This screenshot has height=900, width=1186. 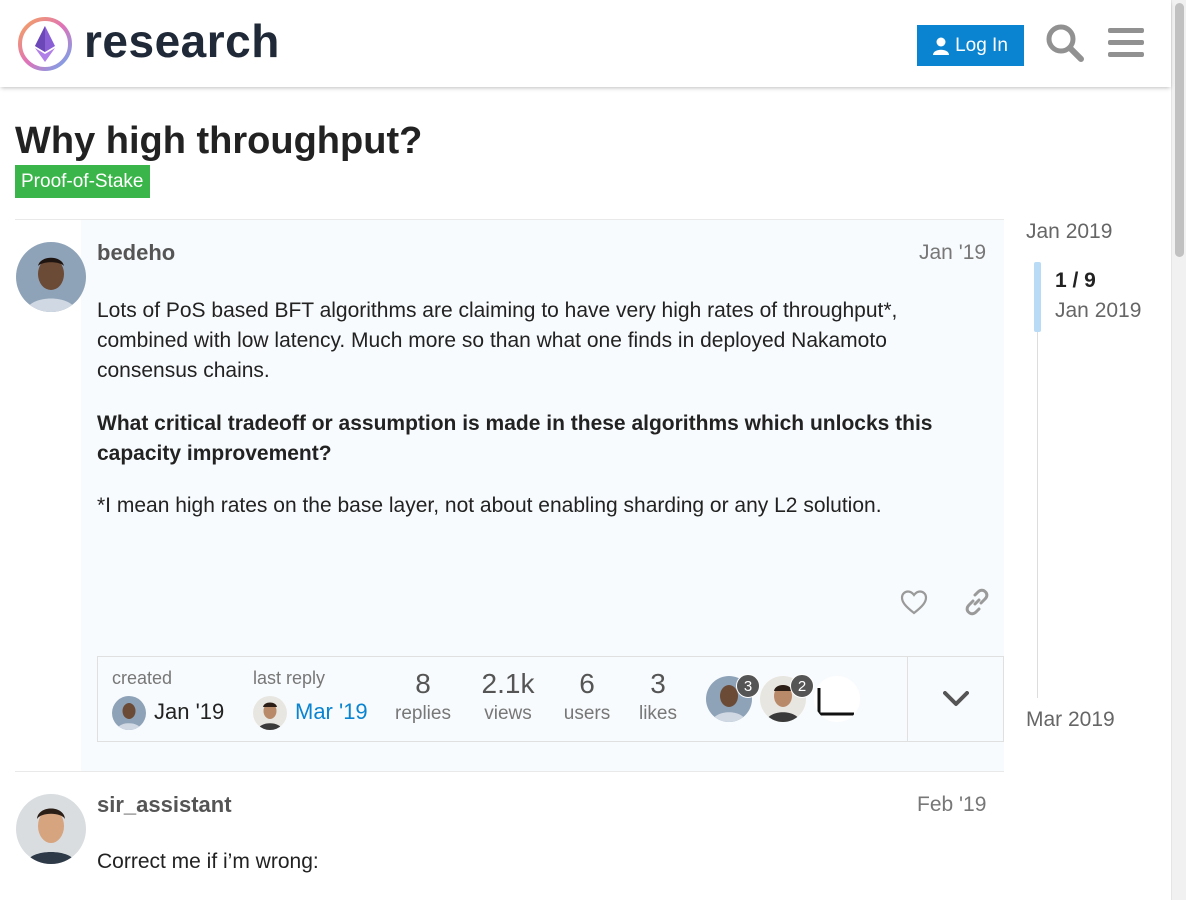 What do you see at coordinates (587, 713) in the screenshot?
I see `users-label: users` at bounding box center [587, 713].